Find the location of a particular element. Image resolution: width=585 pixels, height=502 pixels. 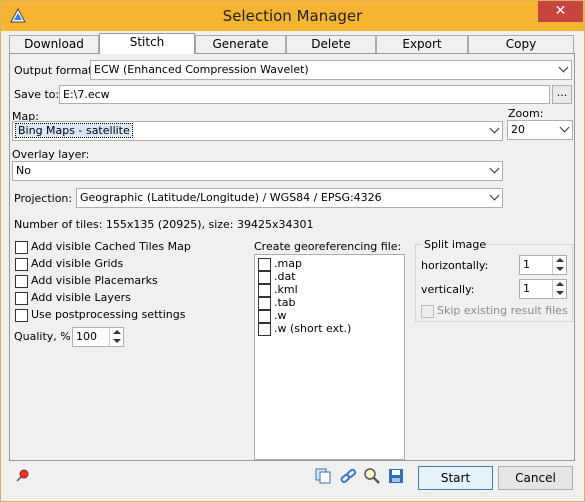

checkbox-label: Add visible Layers is located at coordinates (81, 297).